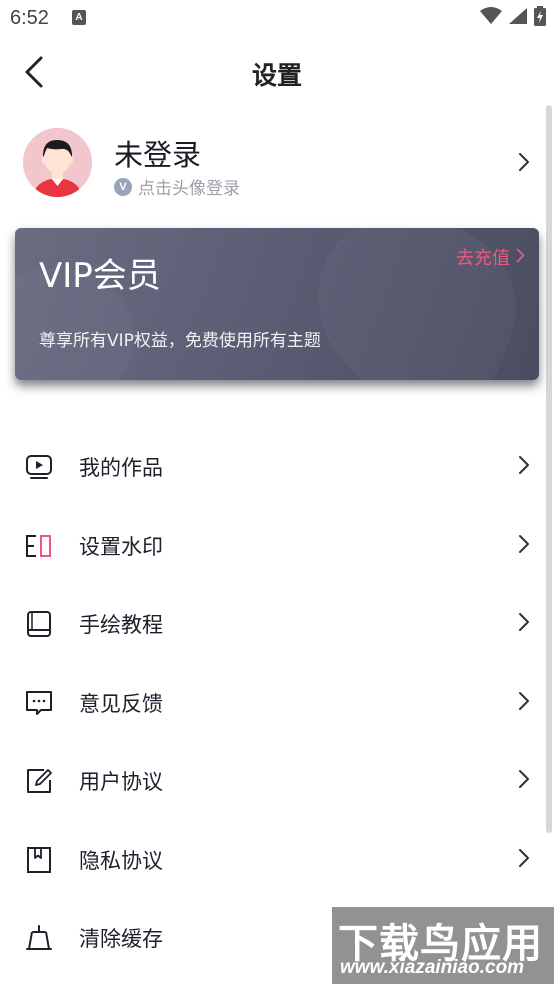 The height and width of the screenshot is (984, 554). Describe the element at coordinates (189, 189) in the screenshot. I see `login-hint: 点击头像登录` at that location.